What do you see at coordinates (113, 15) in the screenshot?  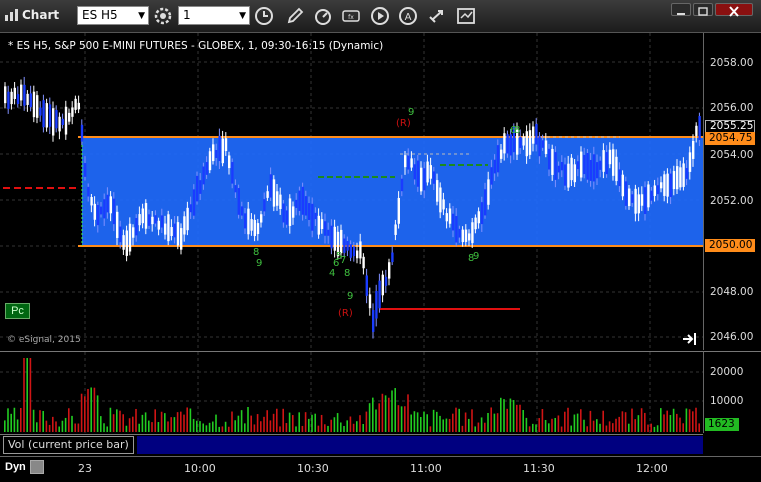 I see `symbol-input: ES H5 ▼` at bounding box center [113, 15].